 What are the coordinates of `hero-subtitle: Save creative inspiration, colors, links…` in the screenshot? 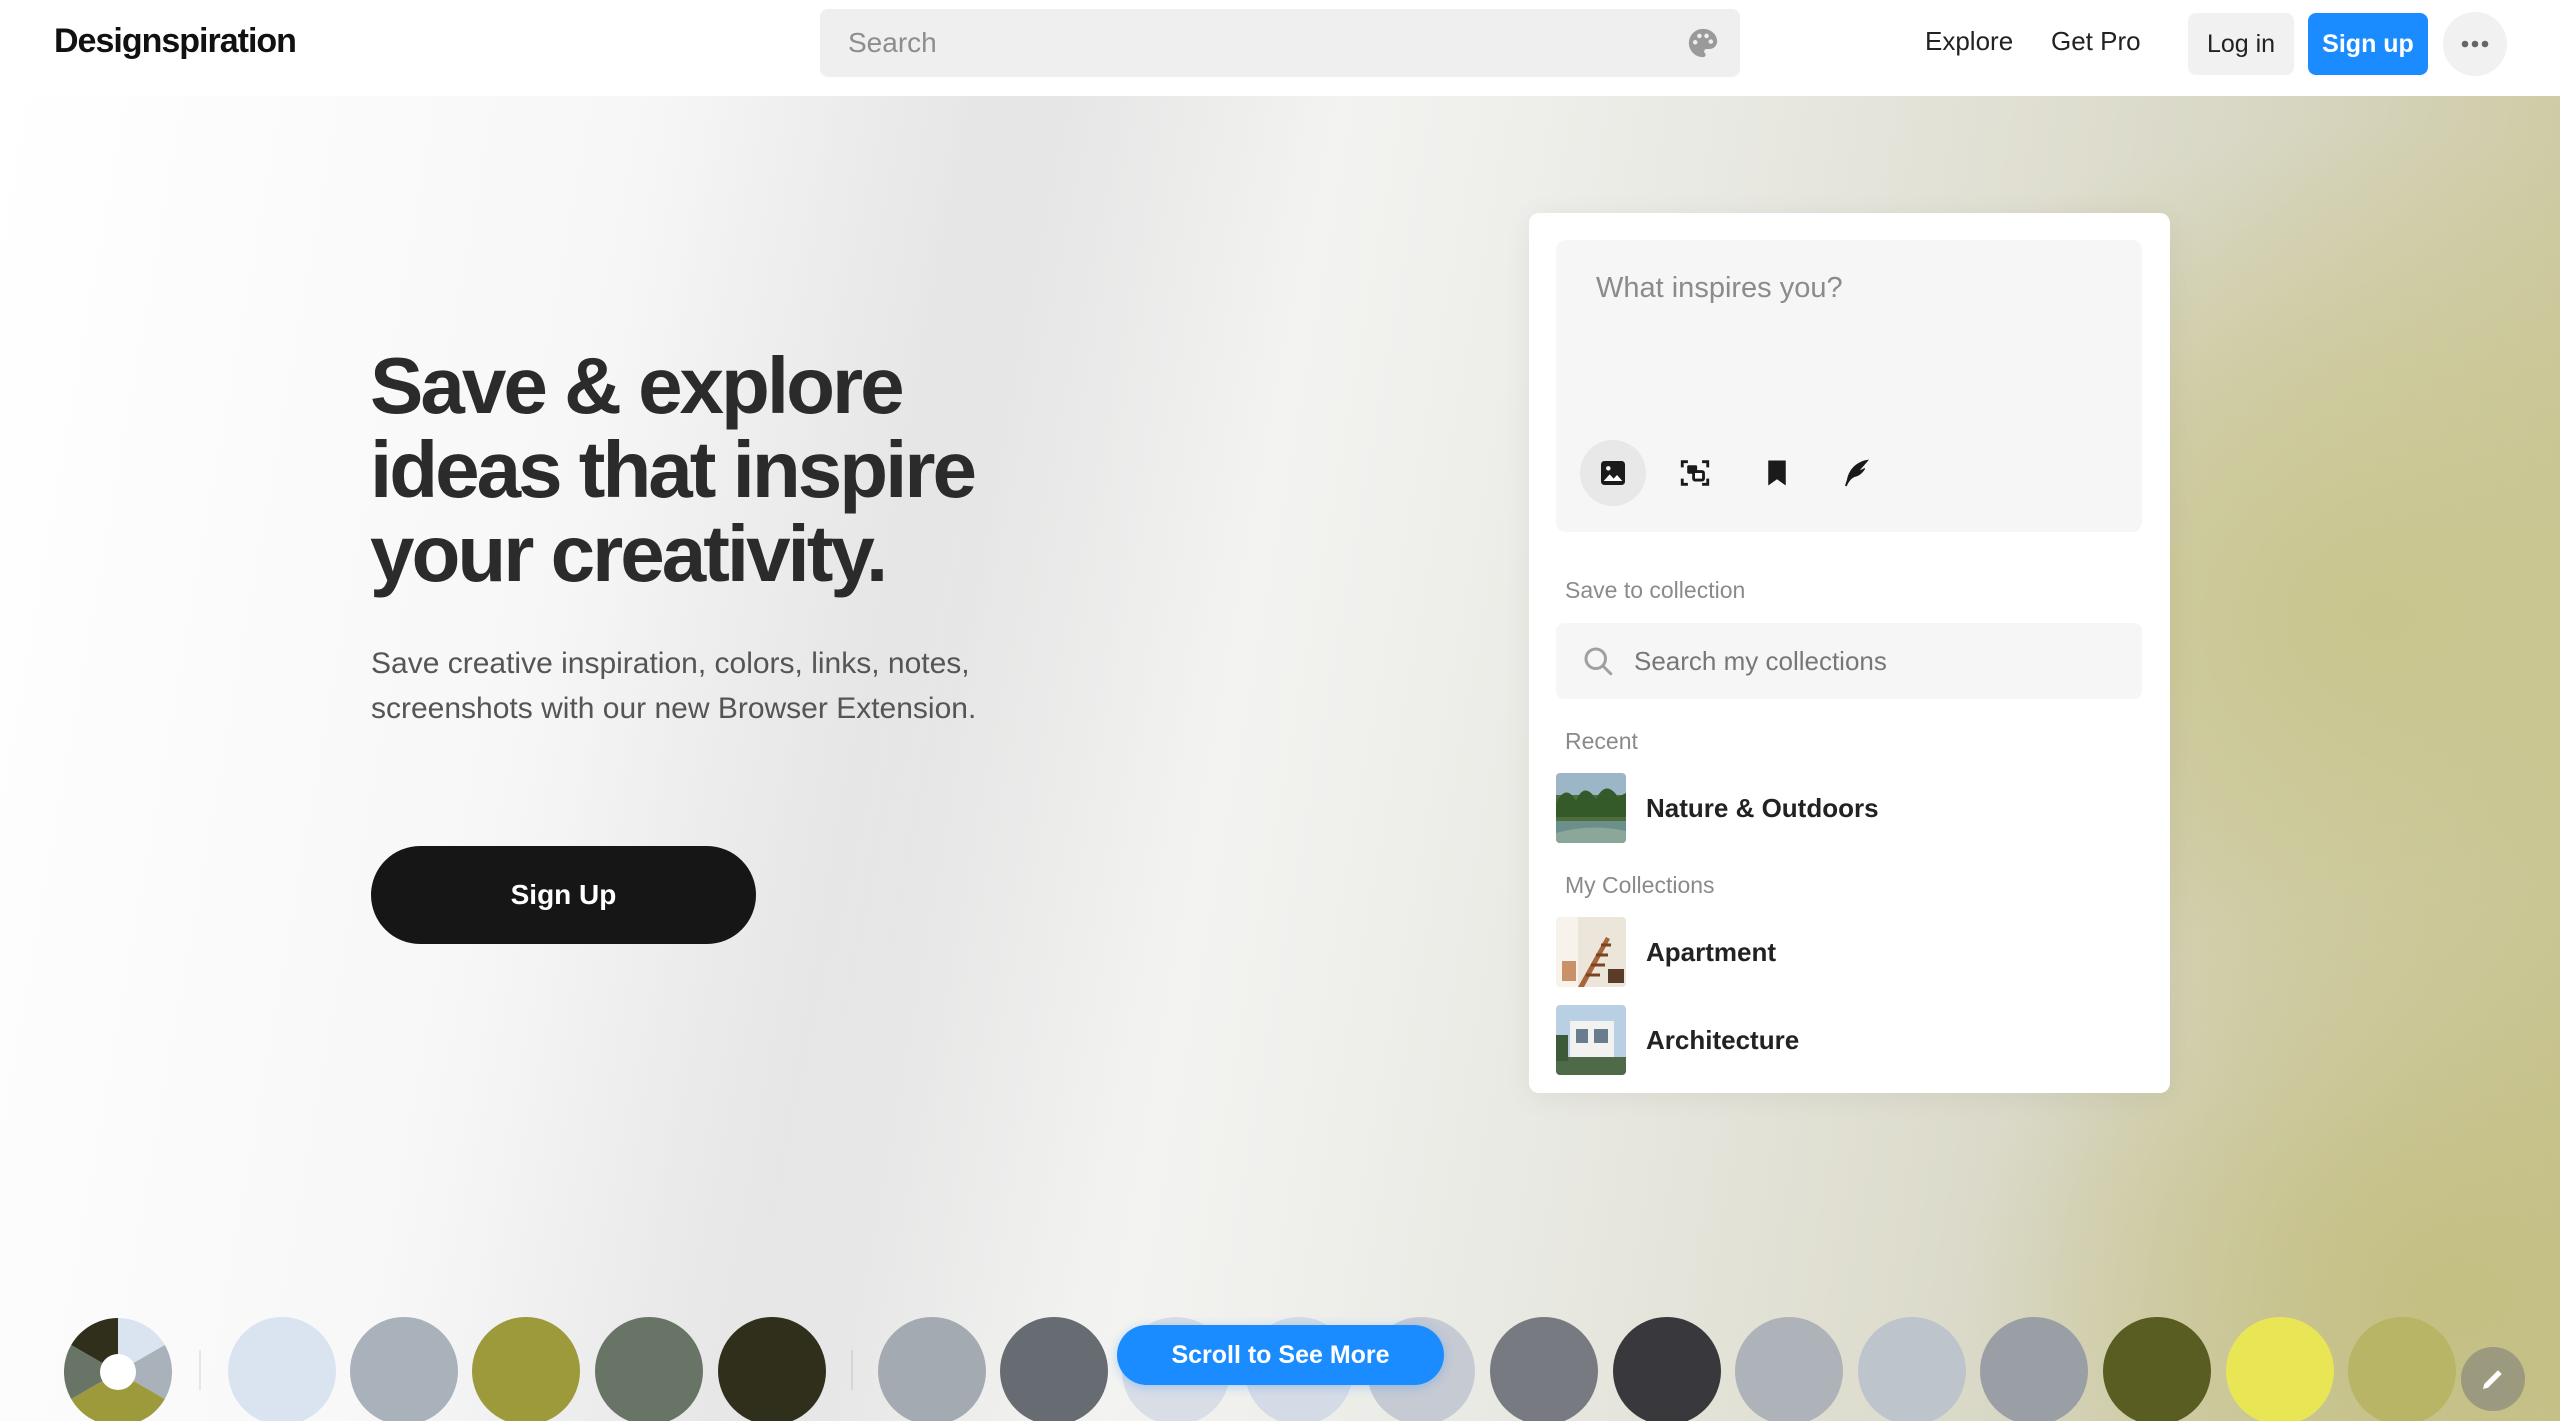 It's located at (674, 686).